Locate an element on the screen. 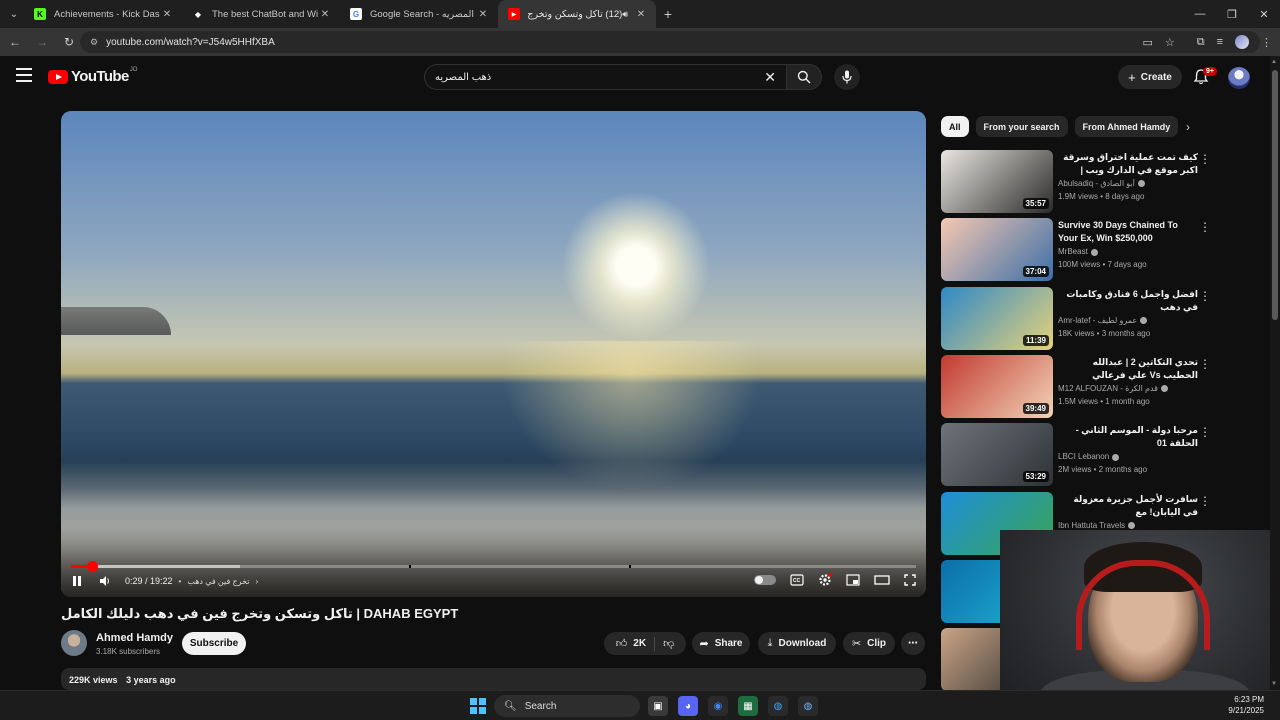 The width and height of the screenshot is (1280, 720). app-icon: ▦ is located at coordinates (748, 706).